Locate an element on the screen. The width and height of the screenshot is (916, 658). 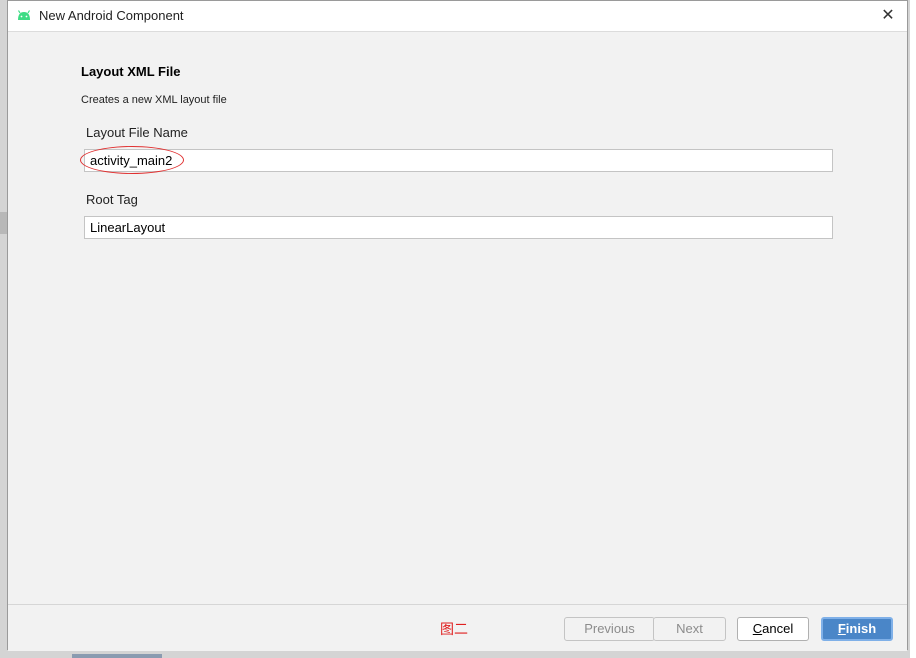
figure-label: 图二 is located at coordinates (454, 630).